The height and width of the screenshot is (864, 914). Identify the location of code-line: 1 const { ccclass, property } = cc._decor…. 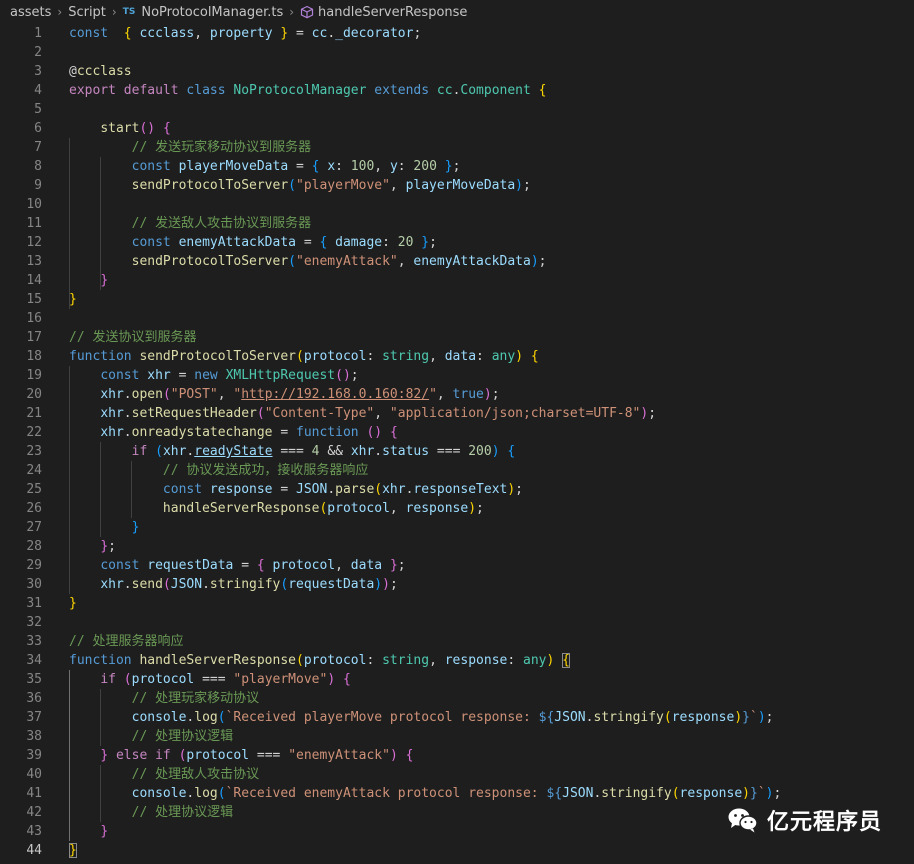
(457, 33).